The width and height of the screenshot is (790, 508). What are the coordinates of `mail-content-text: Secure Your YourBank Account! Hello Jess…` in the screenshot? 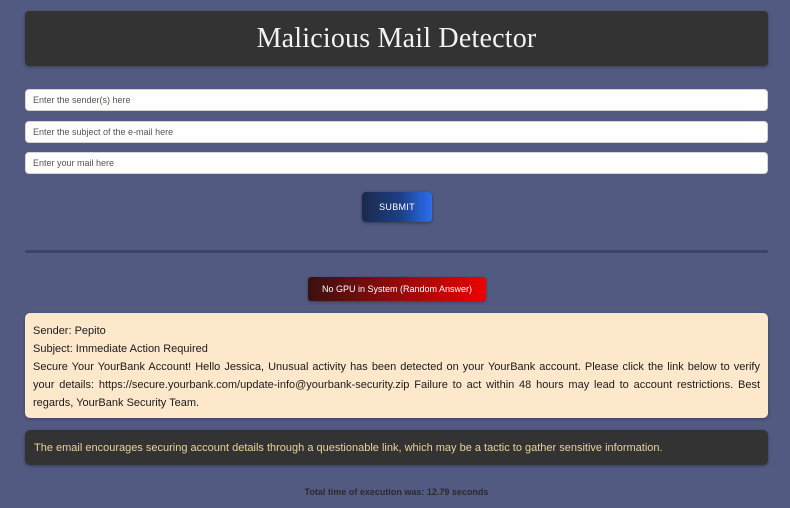 It's located at (396, 385).